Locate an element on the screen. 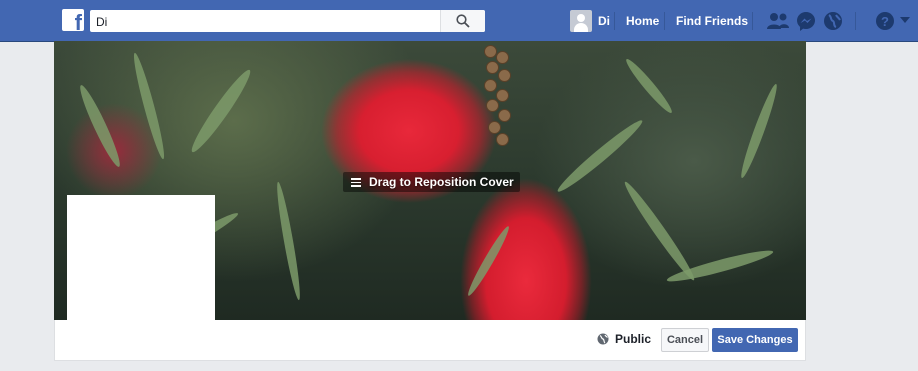  drag-to-reposition-label: Drag to Reposition Cover is located at coordinates (441, 182).